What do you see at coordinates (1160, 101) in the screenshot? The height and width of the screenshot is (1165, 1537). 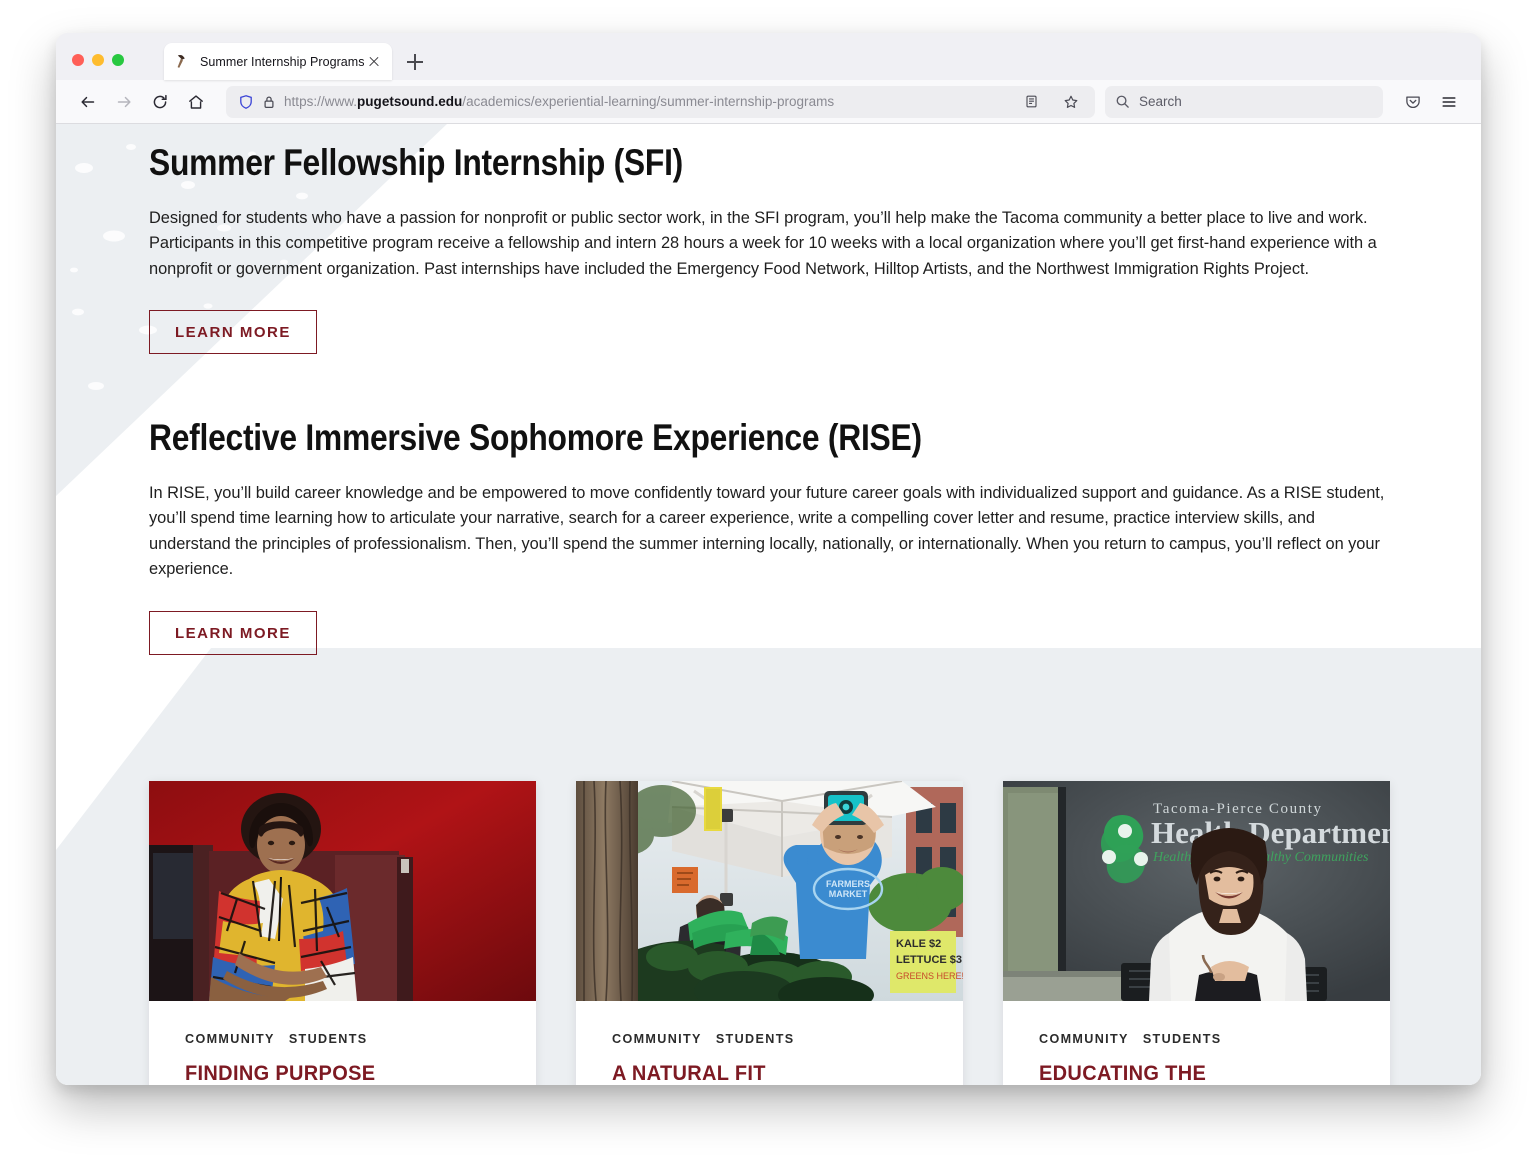 I see `search-placeholder: Search` at bounding box center [1160, 101].